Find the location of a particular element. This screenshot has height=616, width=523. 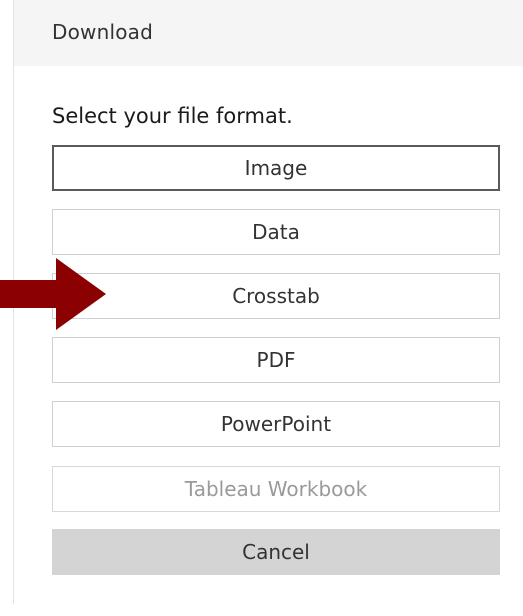

pdf-button-label: PDF is located at coordinates (276, 360).